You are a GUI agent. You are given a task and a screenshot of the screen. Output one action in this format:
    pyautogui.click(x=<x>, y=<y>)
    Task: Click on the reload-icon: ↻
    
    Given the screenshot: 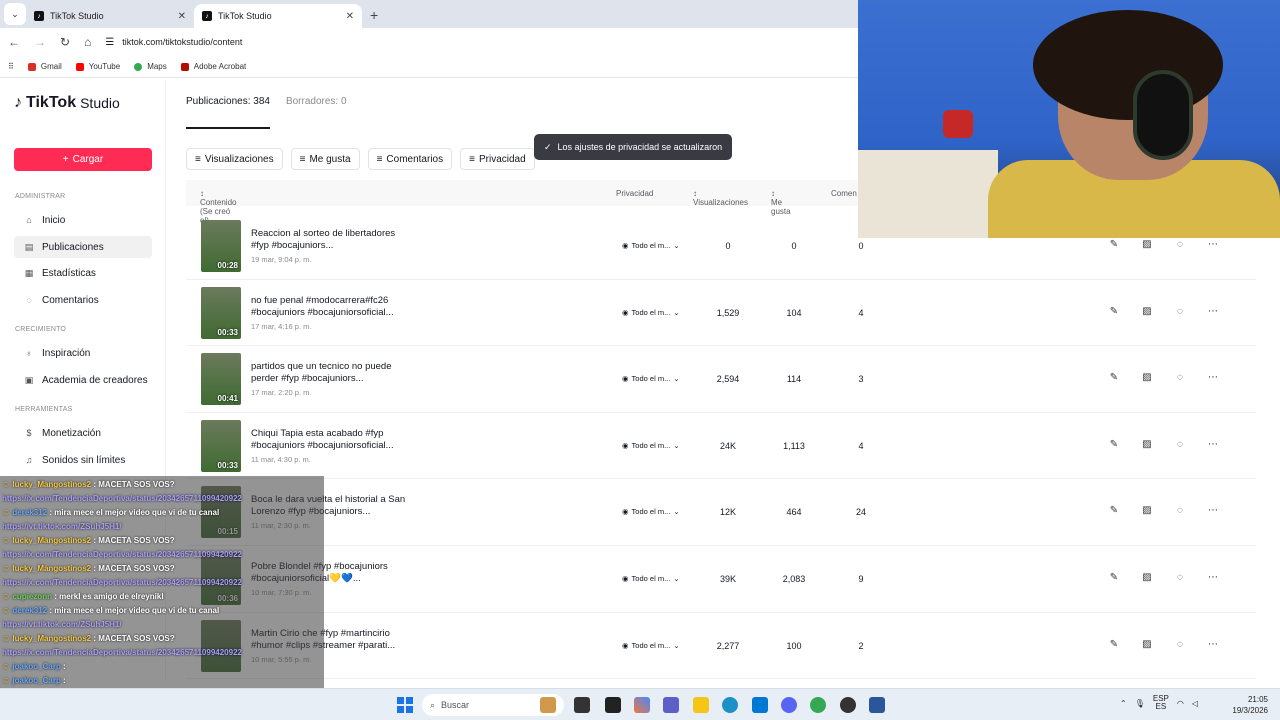 What is the action you would take?
    pyautogui.click(x=65, y=42)
    